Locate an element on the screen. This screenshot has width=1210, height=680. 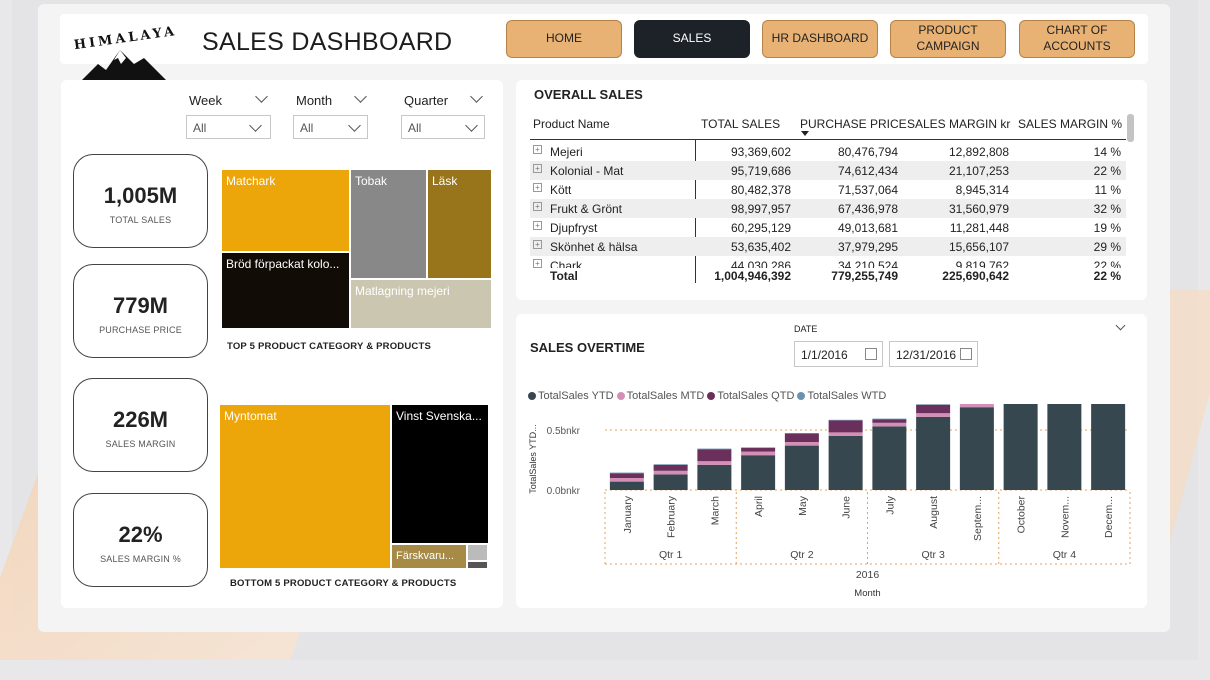
cell-purchase-price: 37,979,295 is located at coordinates (867, 247).